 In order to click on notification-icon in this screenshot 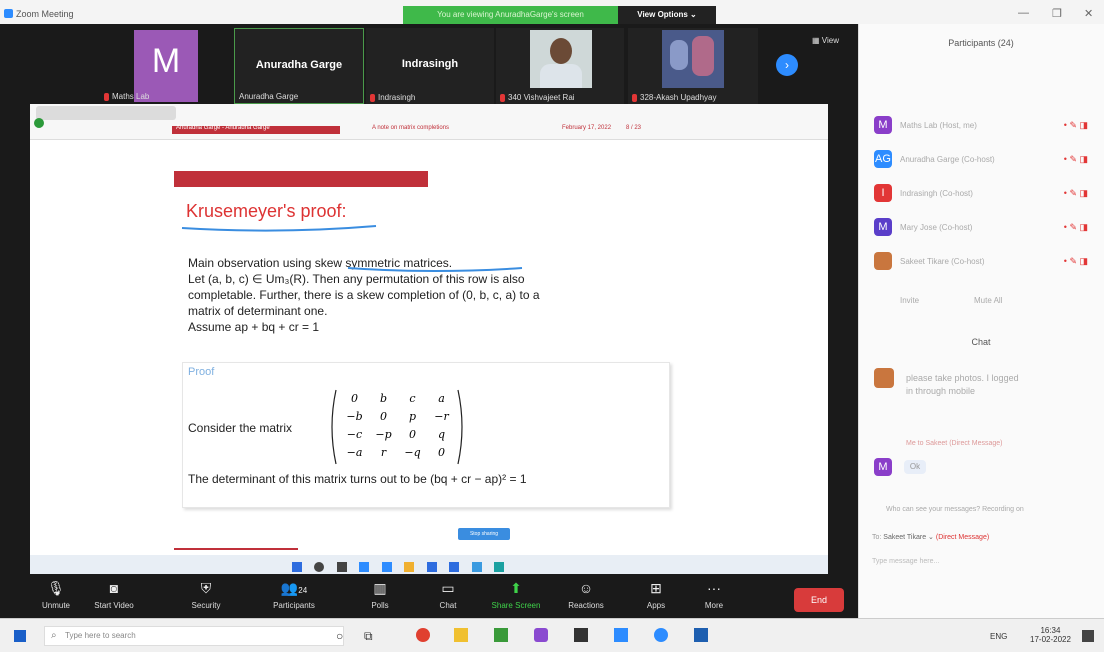, I will do `click(1088, 636)`.